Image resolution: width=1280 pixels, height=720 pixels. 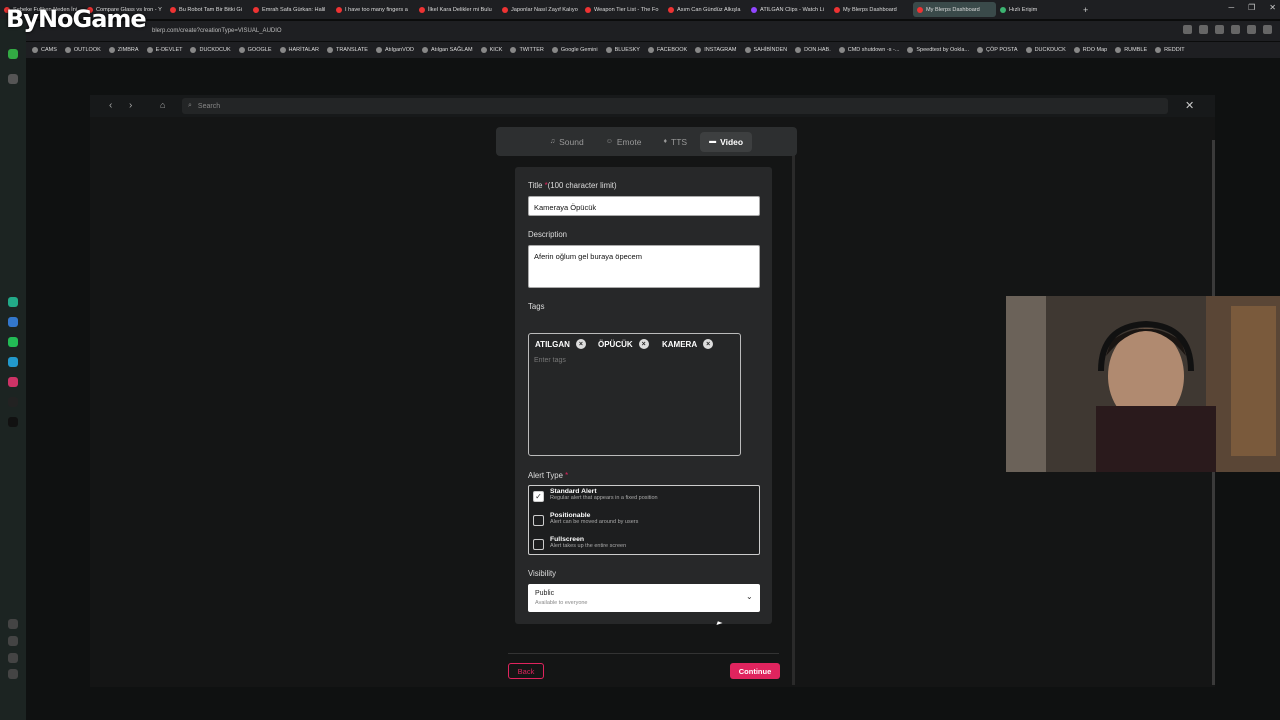 What do you see at coordinates (207, 9) in the screenshot?
I see `browser-tab: Bu Robot Tam Bir Bitki Gi` at bounding box center [207, 9].